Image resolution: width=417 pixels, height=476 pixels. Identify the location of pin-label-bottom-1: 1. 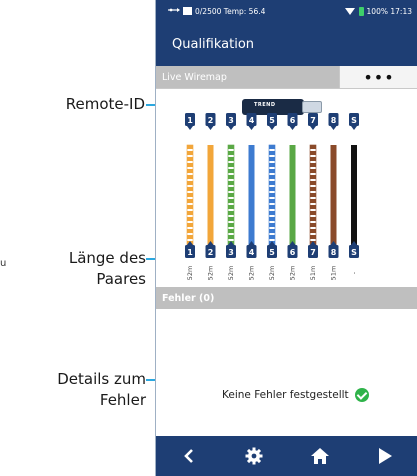
(190, 252).